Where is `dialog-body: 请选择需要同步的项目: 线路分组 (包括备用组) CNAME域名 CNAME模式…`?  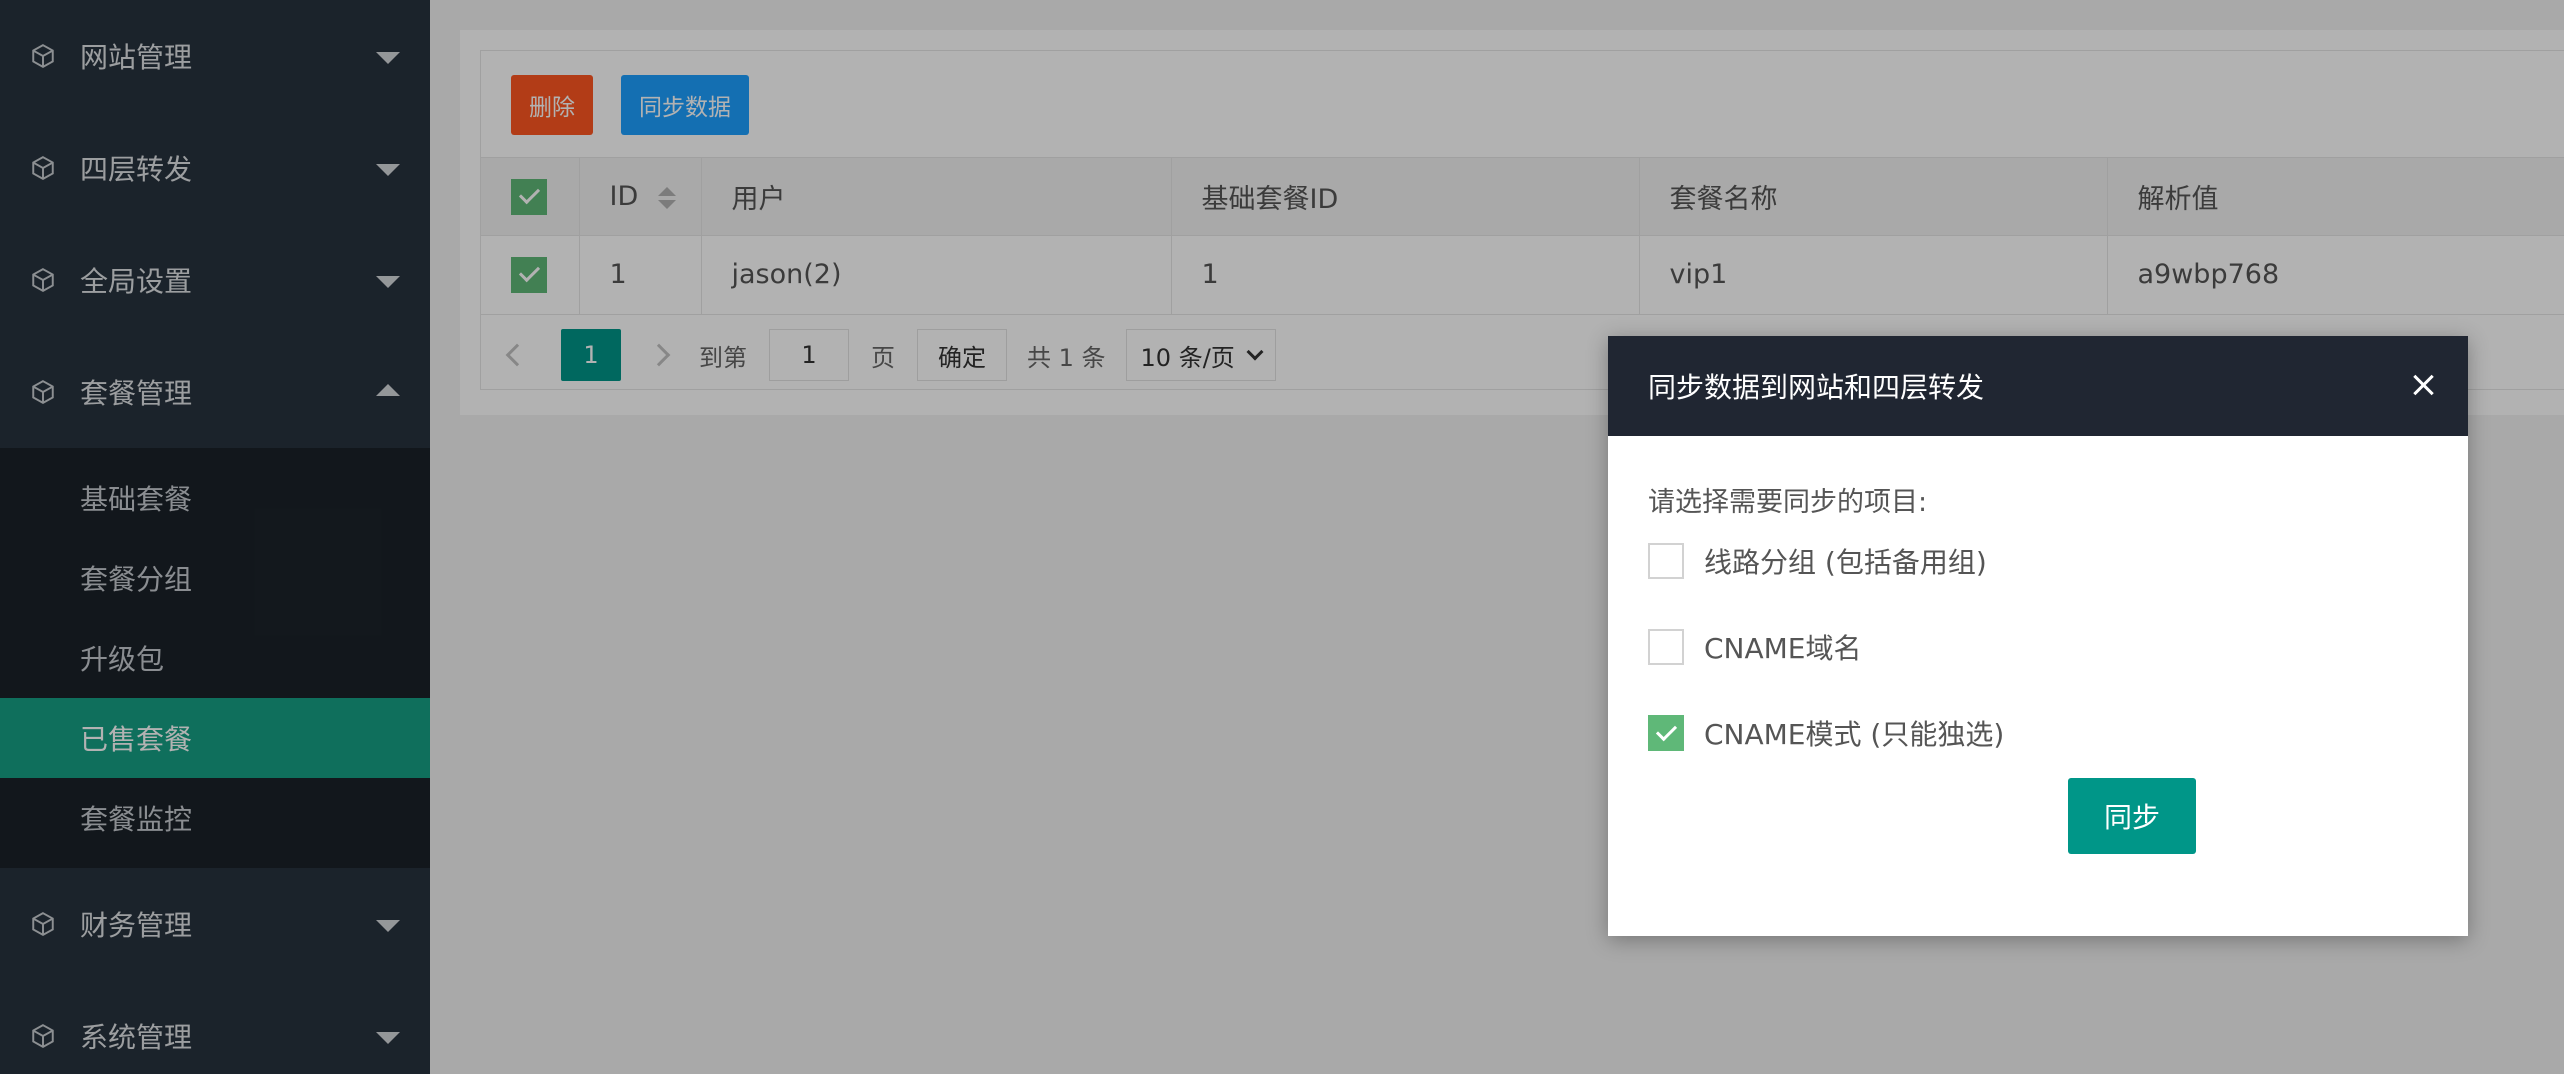
dialog-body: 请选择需要同步的项目: 线路分组 (包括备用组) CNAME域名 CNAME模式… is located at coordinates (2038, 596).